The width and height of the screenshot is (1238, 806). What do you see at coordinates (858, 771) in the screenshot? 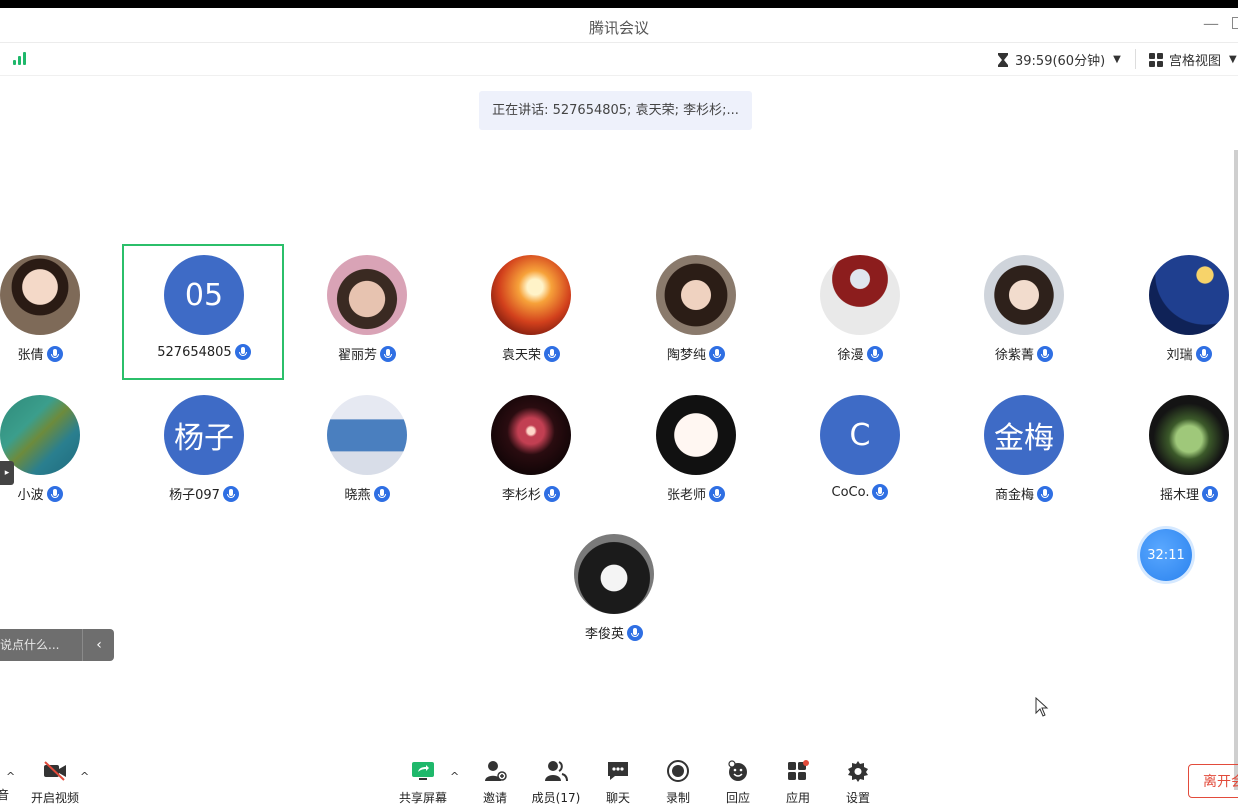
I see `gear-icon` at bounding box center [858, 771].